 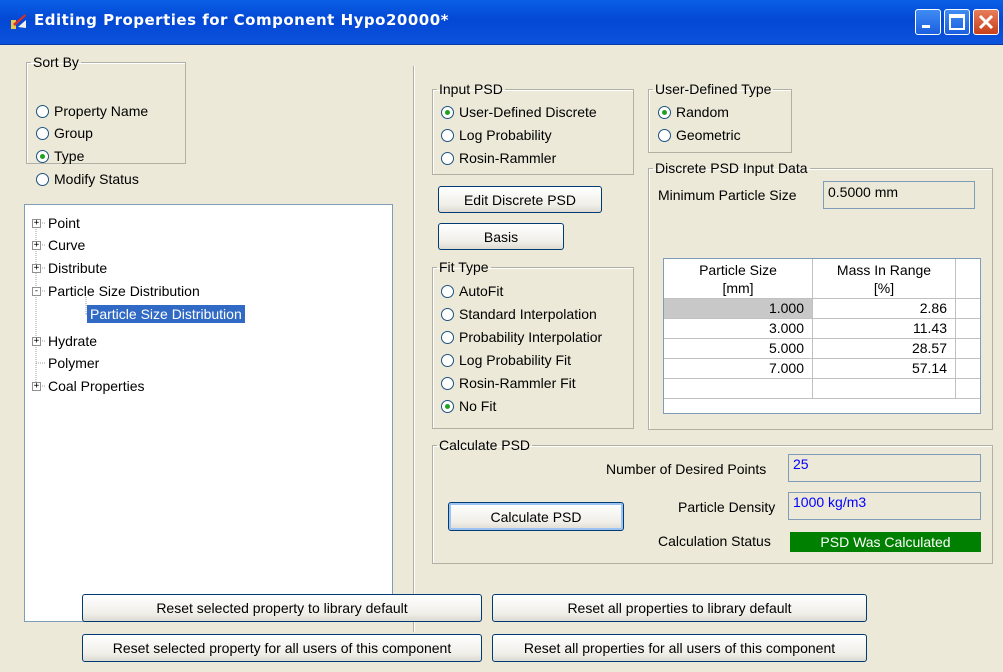 I want to click on input-rosin-rammler-radio: Rosin-Rammler, so click(x=498, y=158).